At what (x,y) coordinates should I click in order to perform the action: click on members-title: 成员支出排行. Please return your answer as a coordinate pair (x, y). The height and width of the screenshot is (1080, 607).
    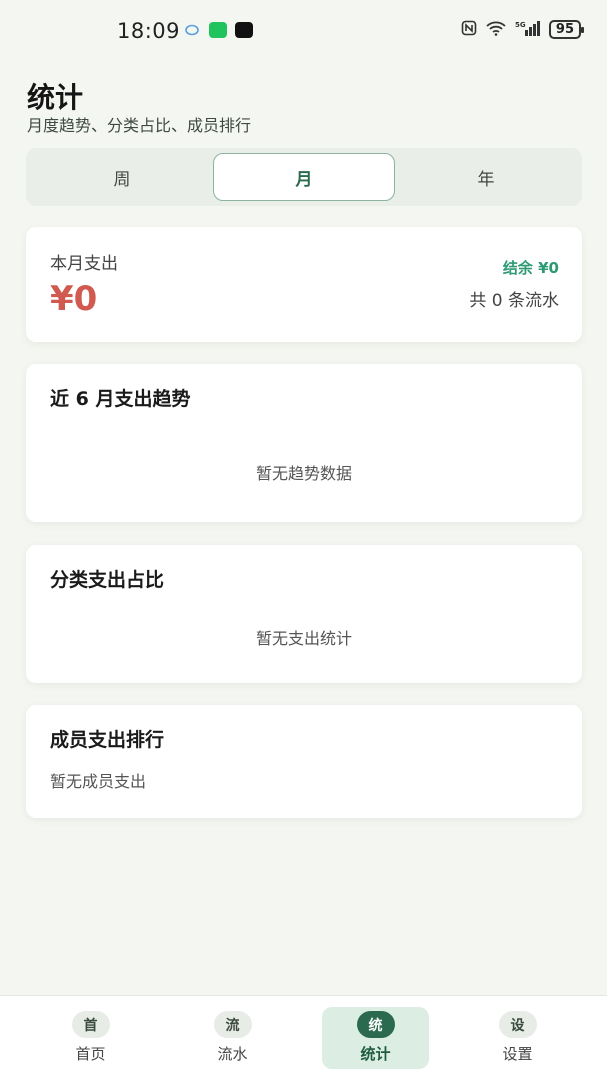
    Looking at the image, I should click on (107, 740).